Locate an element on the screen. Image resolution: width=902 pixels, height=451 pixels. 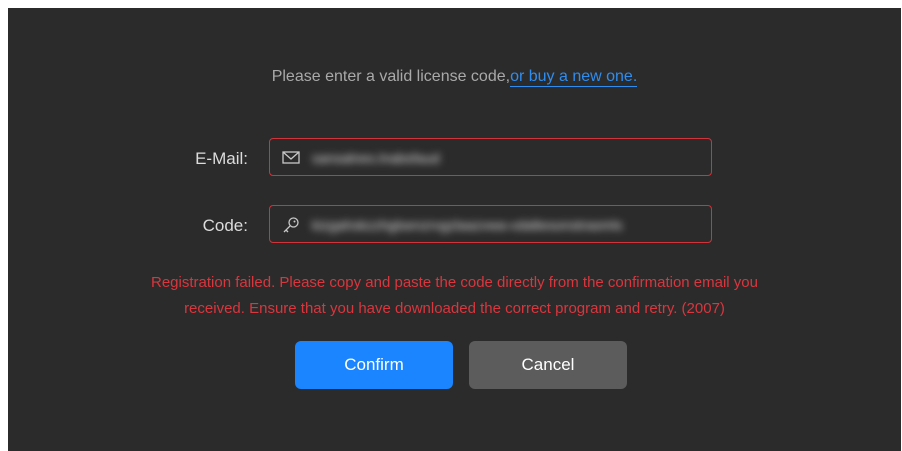
envelope-icon is located at coordinates (291, 158).